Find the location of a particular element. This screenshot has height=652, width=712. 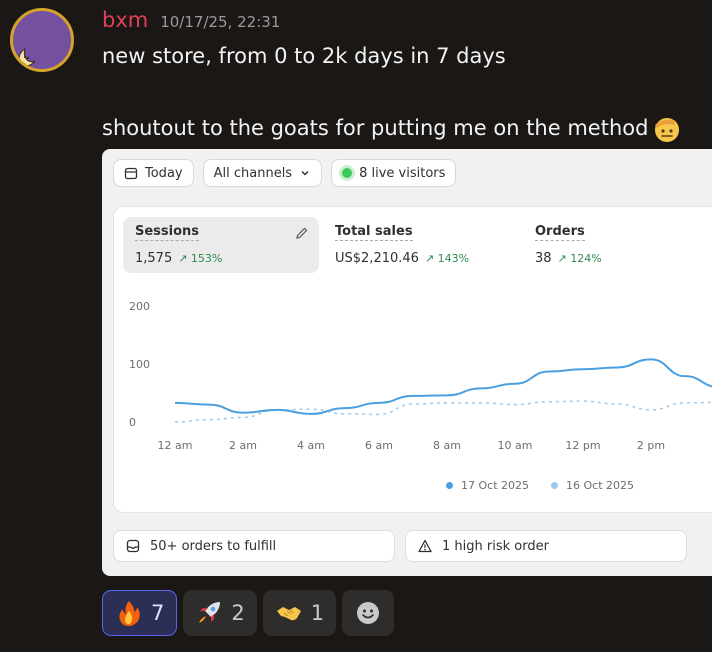

metric-value: 38 ↗ 124% is located at coordinates (568, 258).